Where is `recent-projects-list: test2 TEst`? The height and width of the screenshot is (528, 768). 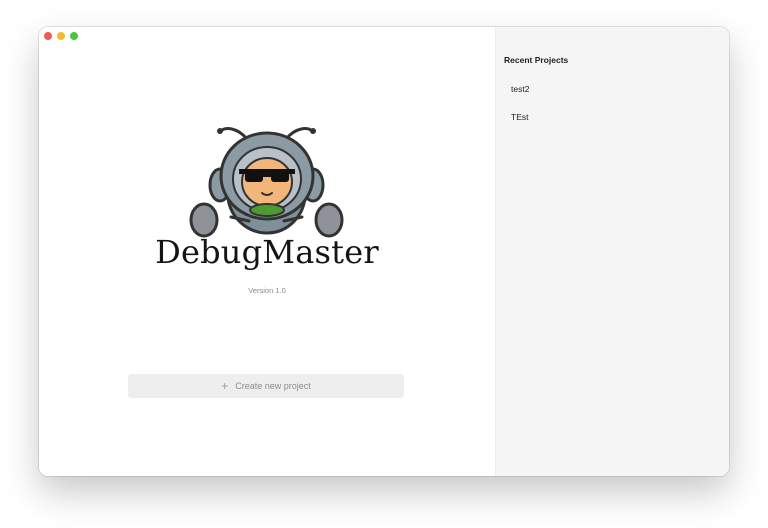
recent-projects-list: test2 TEst is located at coordinates (612, 107).